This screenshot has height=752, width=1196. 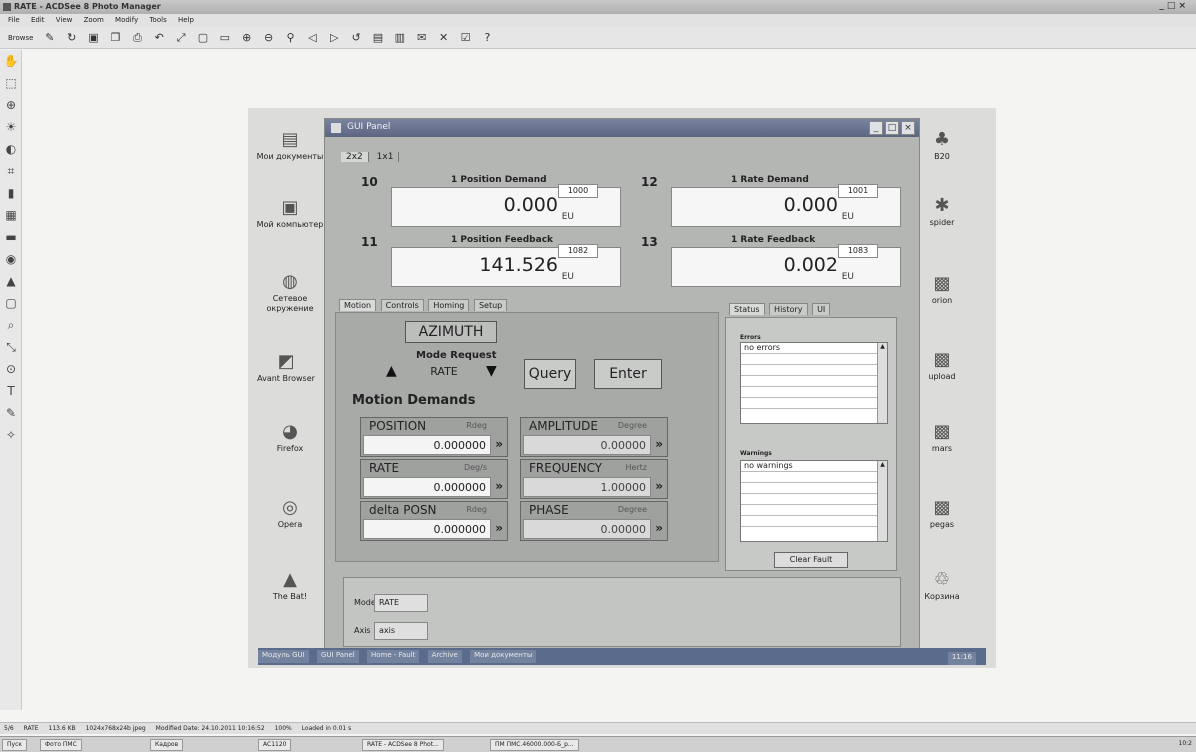 I want to click on apply-rate-icon: », so click(x=499, y=486).